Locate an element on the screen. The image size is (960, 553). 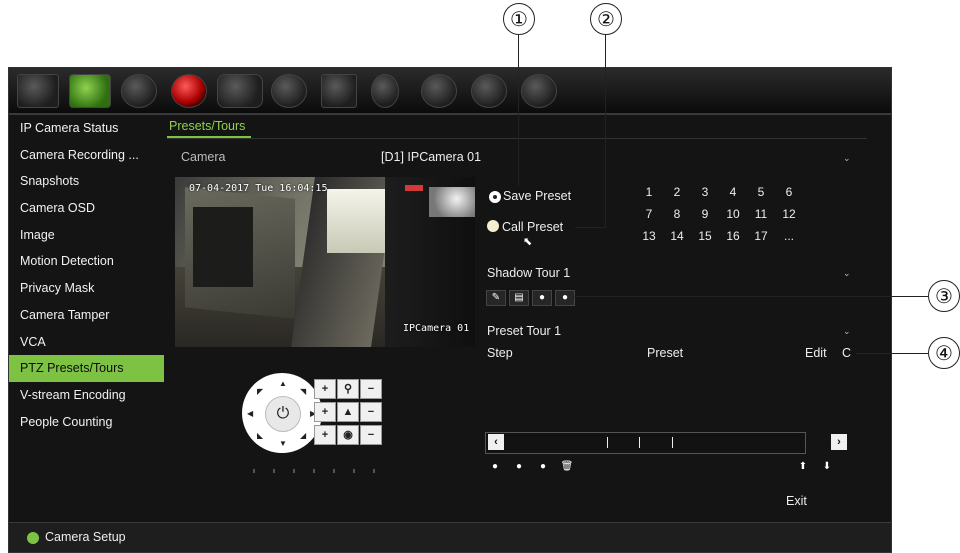
save-preset-radio is located at coordinates (495, 197).